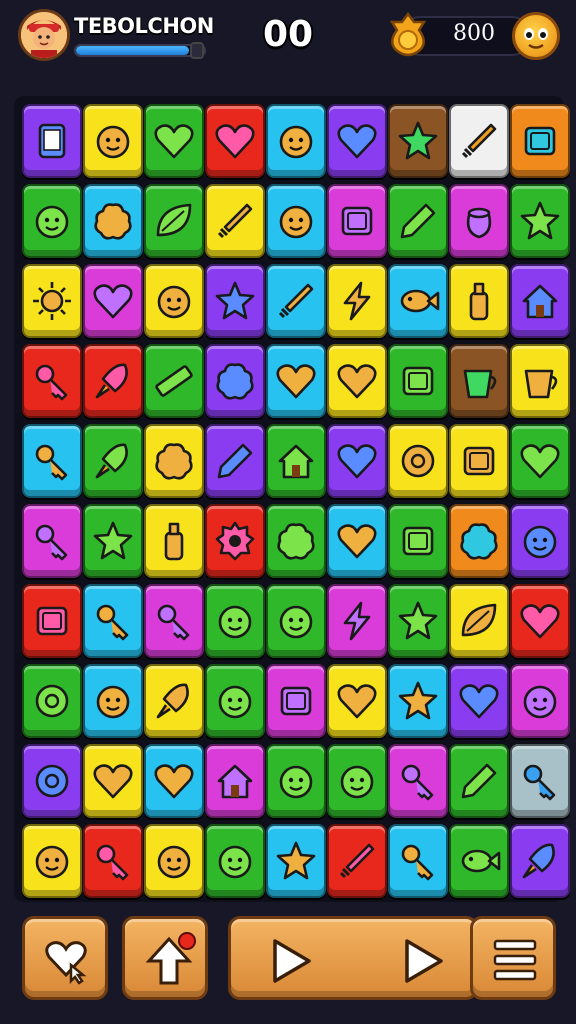 Image resolution: width=576 pixels, height=1024 pixels. What do you see at coordinates (235, 541) in the screenshot?
I see `tile-gear` at bounding box center [235, 541].